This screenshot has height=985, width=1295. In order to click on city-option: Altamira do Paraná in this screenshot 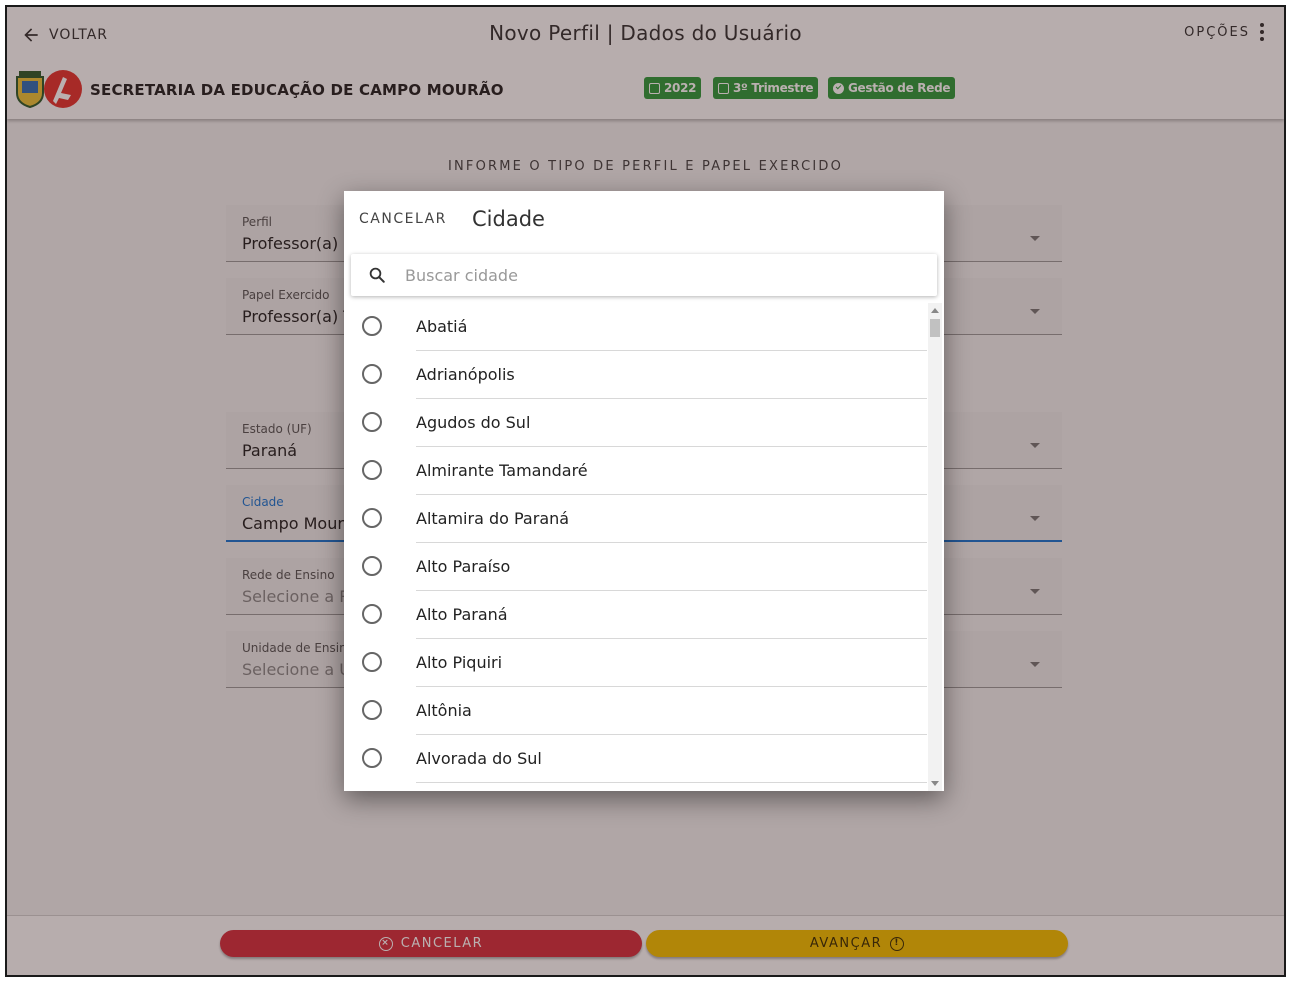, I will do `click(635, 519)`.